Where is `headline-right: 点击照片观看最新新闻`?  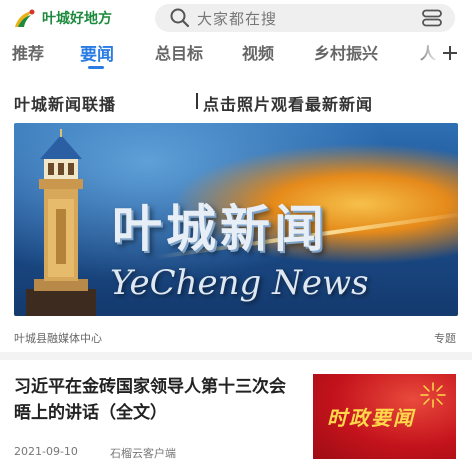
headline-right: 点击照片观看最新新闻 is located at coordinates (288, 104).